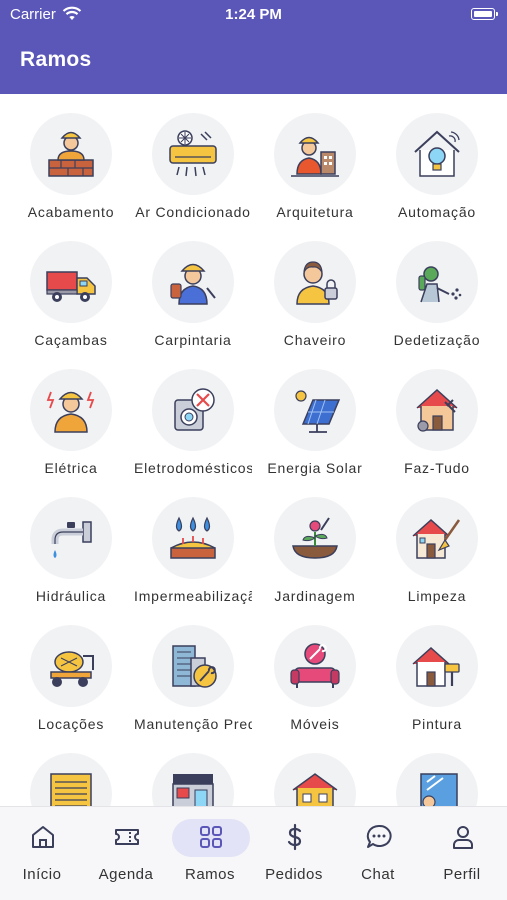  I want to click on bottom-tab-bar: Início Agenda Ramos Pedidos Chat Perfil, so click(253, 853).